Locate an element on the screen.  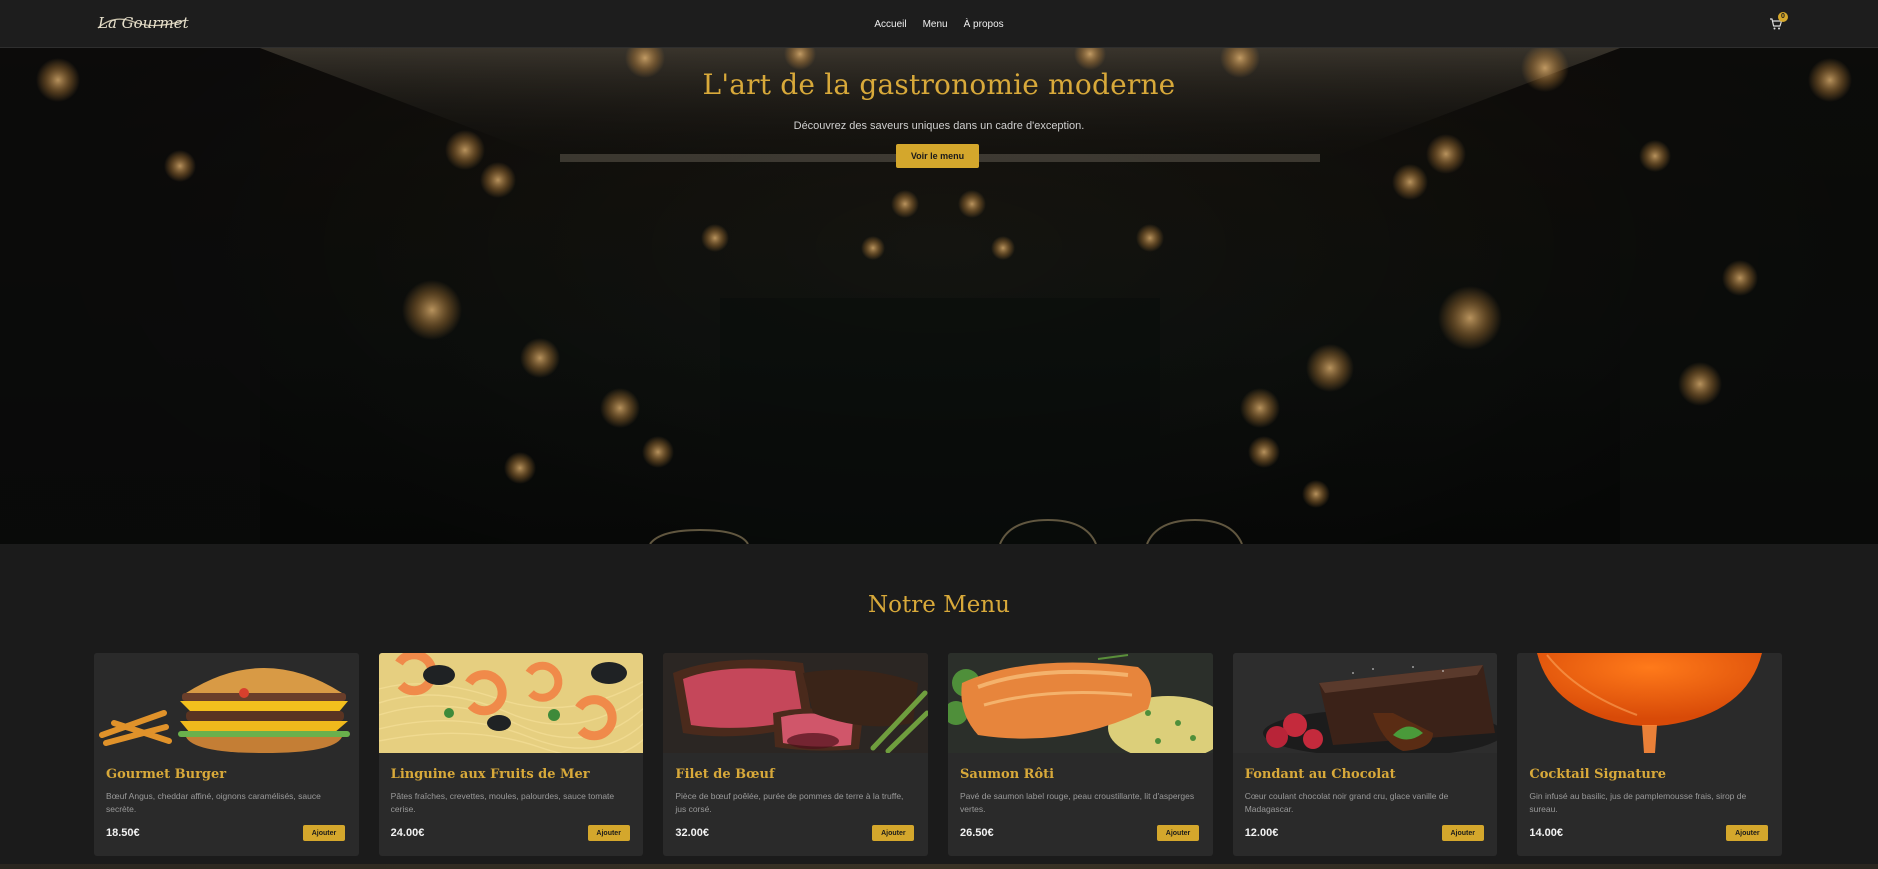
card-title: Filet de Bœuf is located at coordinates (725, 774).